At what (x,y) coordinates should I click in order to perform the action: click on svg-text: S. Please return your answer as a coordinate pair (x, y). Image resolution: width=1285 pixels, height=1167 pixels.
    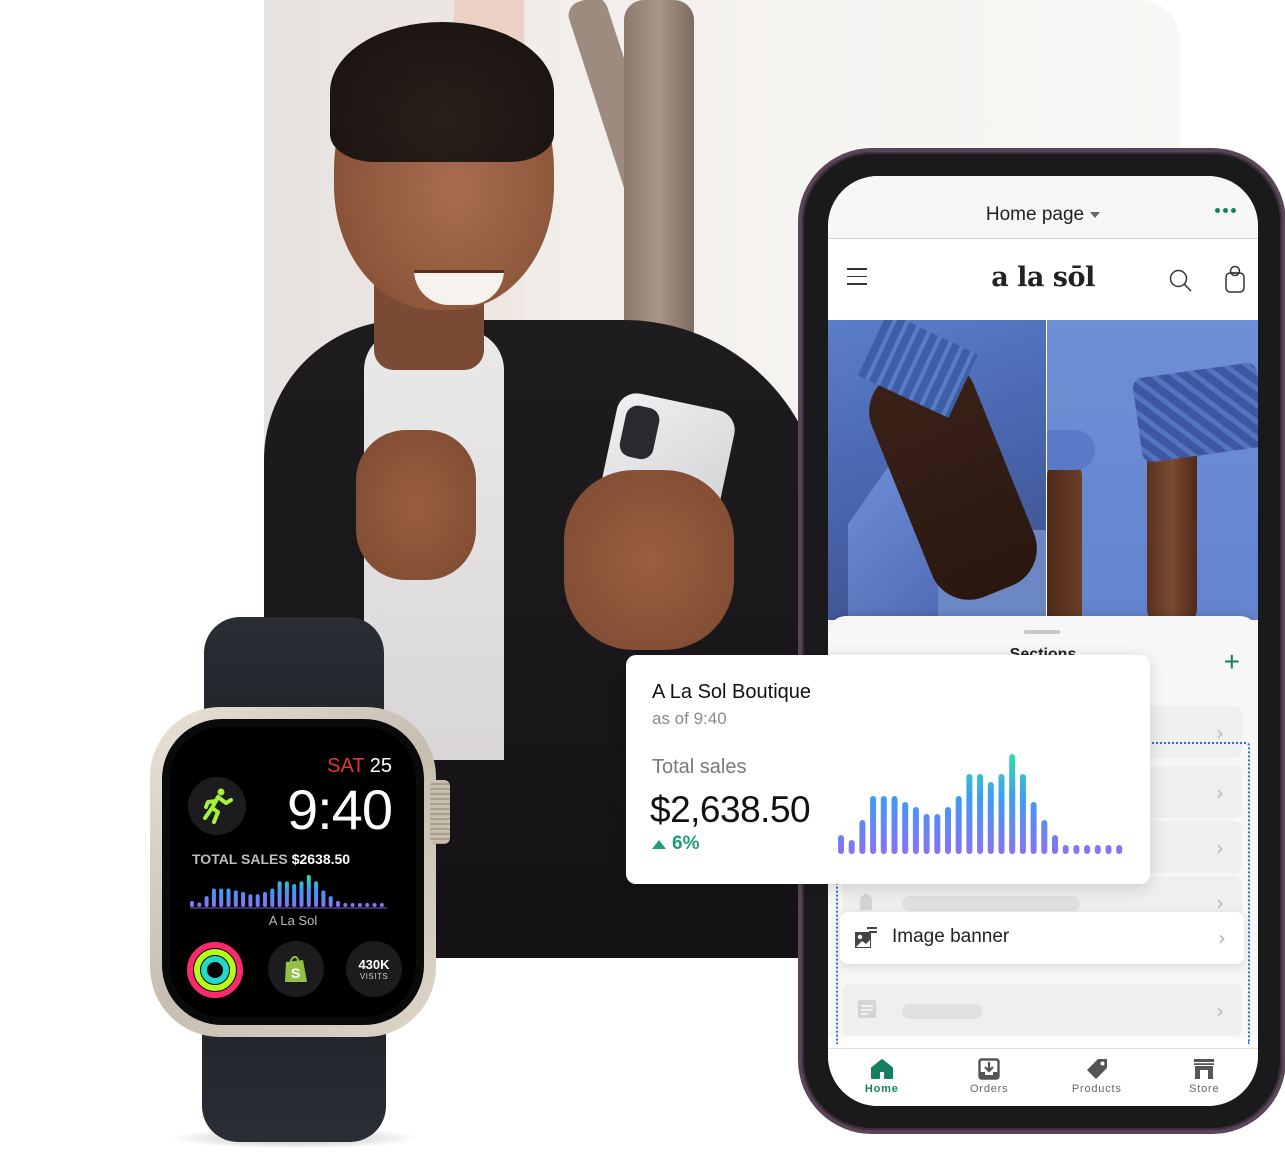
    Looking at the image, I should click on (295, 973).